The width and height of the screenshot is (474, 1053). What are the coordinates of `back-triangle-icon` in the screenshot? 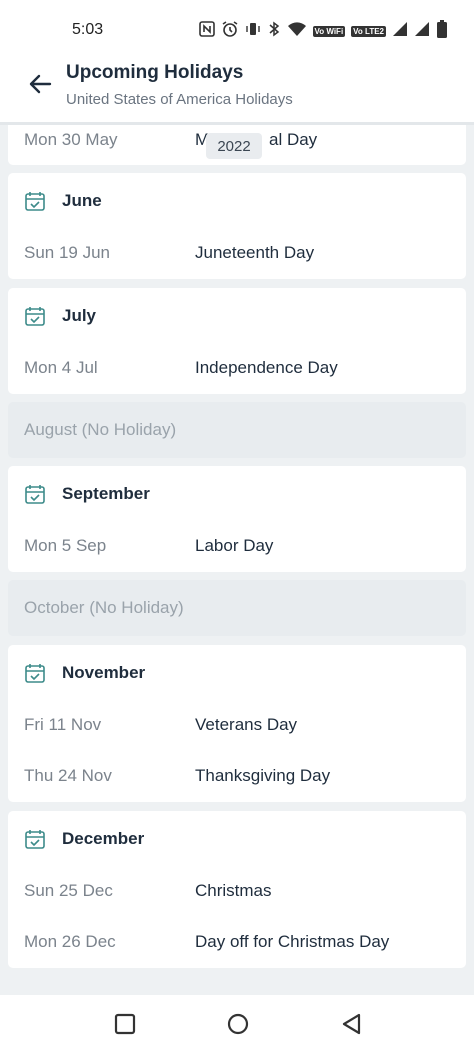 It's located at (351, 1024).